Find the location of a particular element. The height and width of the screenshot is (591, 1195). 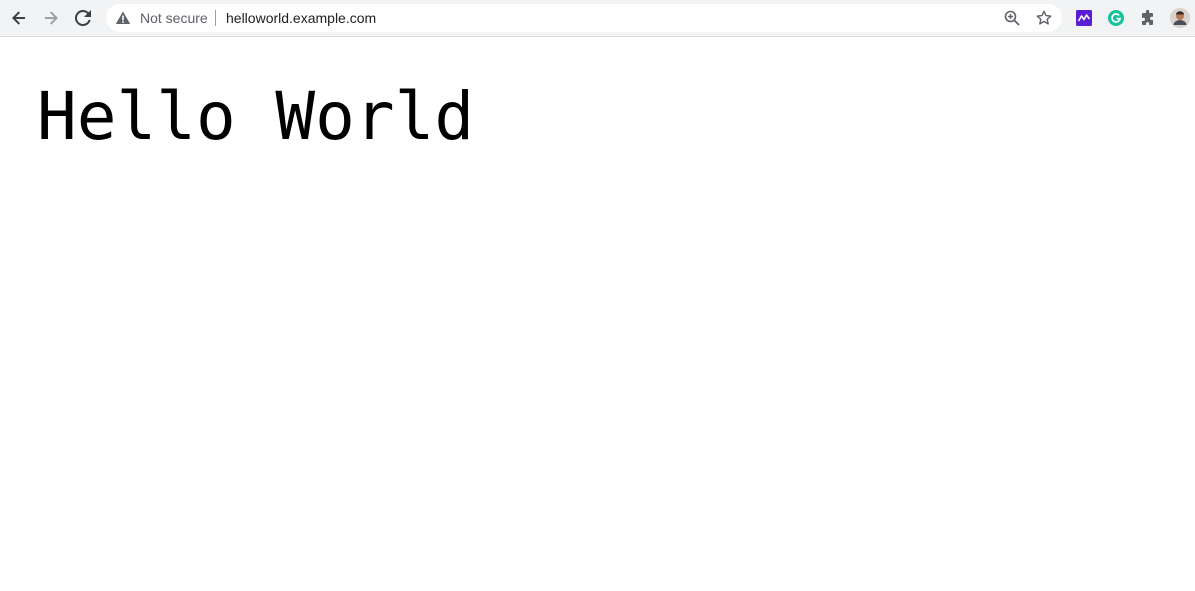

chart-extension-icon is located at coordinates (1084, 18).